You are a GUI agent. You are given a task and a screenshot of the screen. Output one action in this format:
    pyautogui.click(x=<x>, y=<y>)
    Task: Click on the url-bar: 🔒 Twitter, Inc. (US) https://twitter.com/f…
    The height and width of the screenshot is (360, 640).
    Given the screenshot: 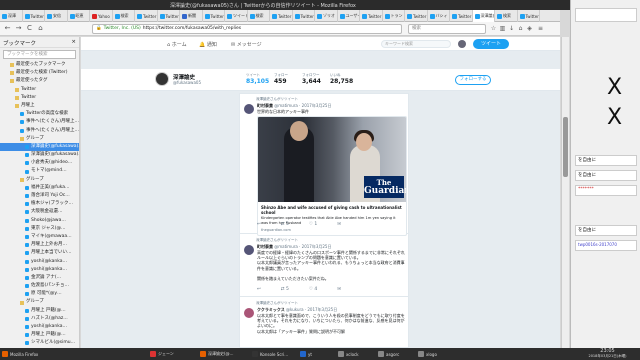 What is the action you would take?
    pyautogui.click(x=247, y=29)
    